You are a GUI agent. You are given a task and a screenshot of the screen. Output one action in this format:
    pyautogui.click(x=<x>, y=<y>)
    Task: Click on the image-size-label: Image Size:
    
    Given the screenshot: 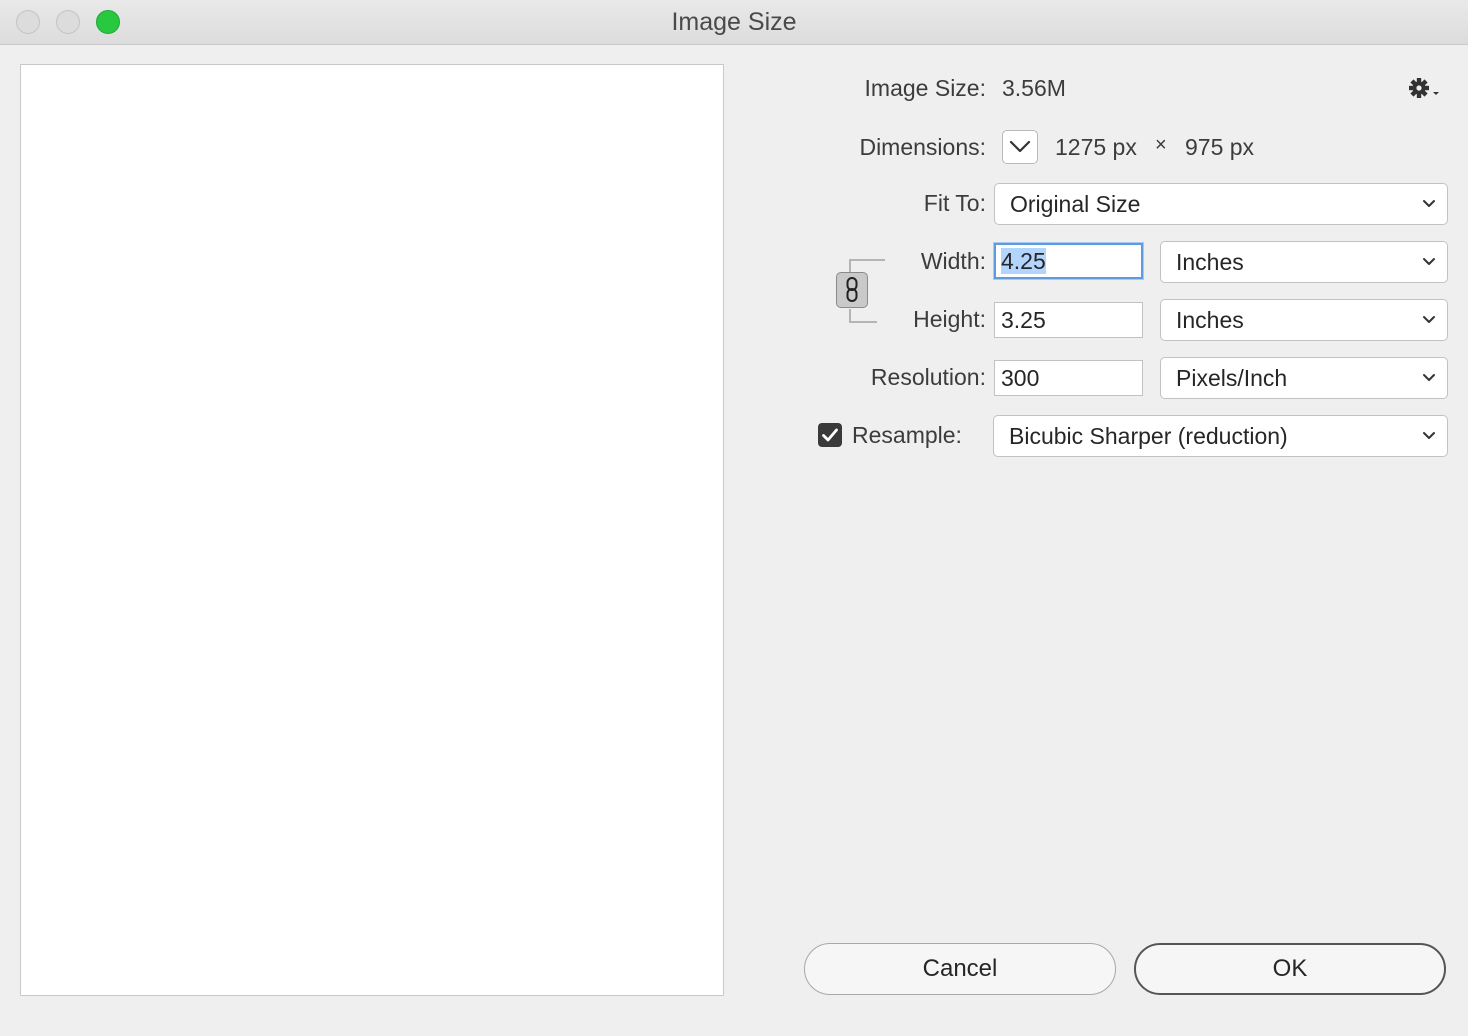 What is the action you would take?
    pyautogui.click(x=925, y=88)
    